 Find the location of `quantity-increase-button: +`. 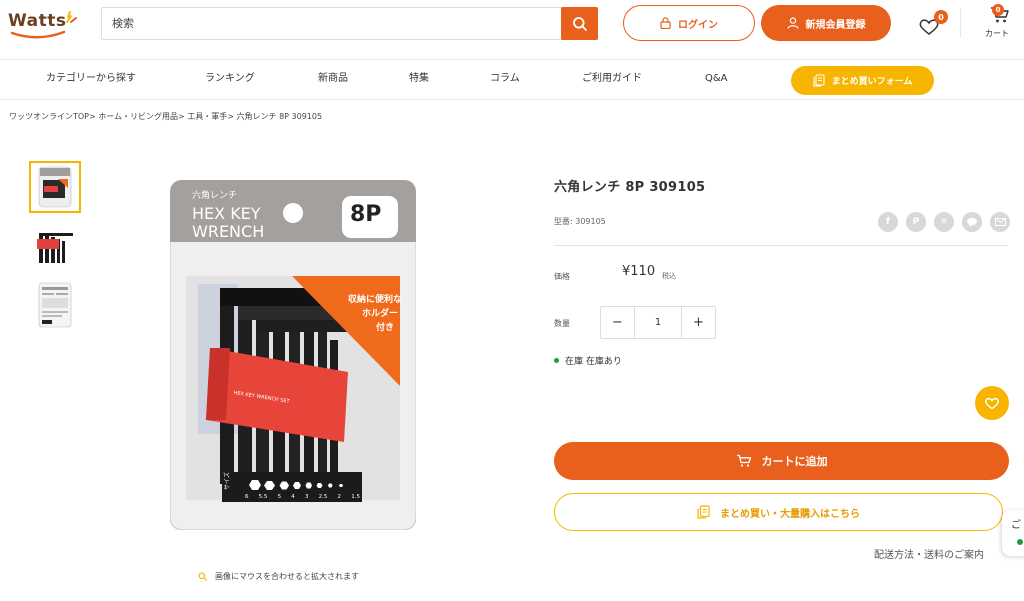

quantity-increase-button: + is located at coordinates (698, 322).